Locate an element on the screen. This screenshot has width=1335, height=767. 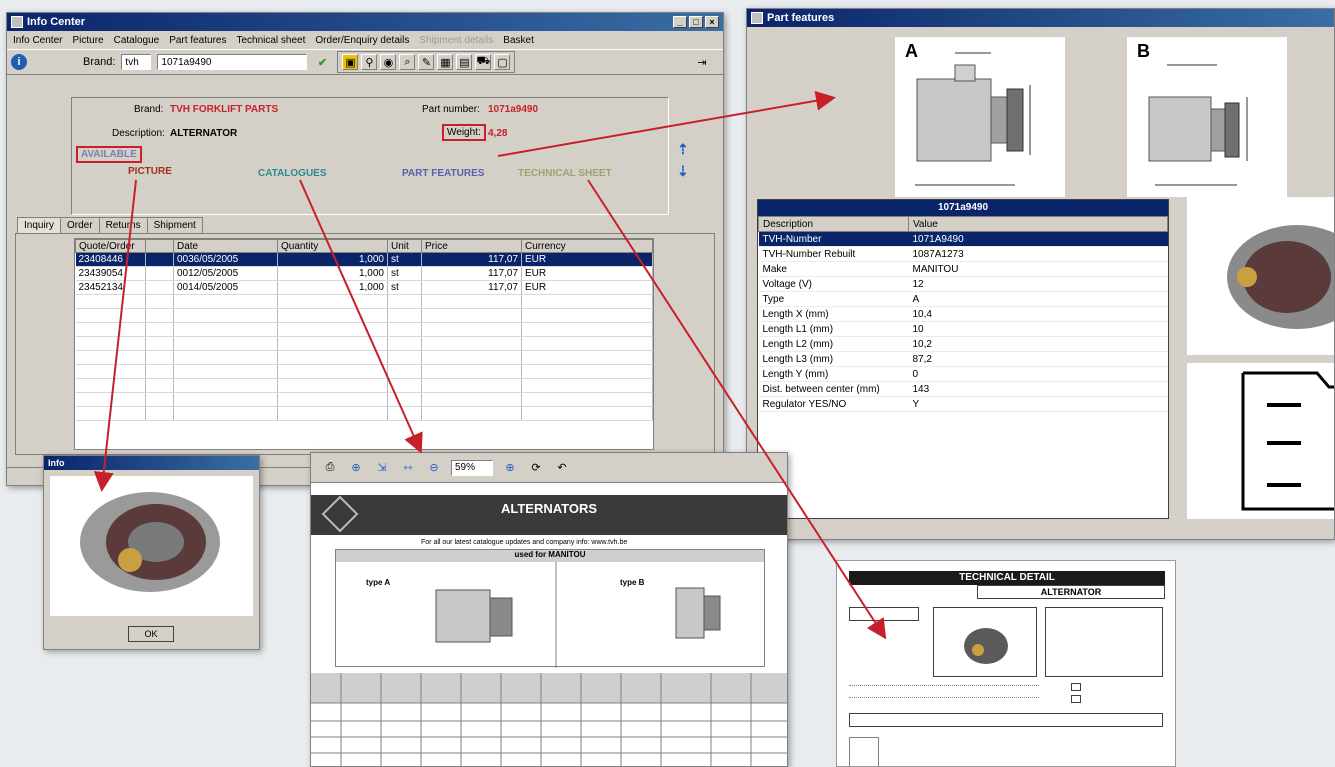
feature-description: TVH-Number is located at coordinates (833, 239).